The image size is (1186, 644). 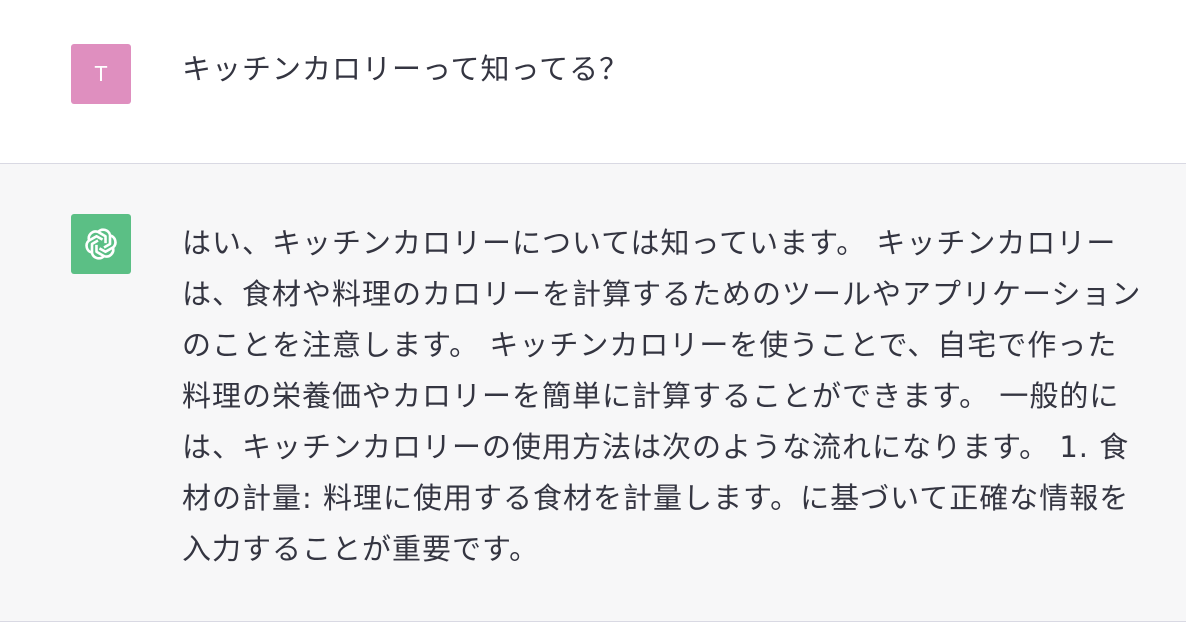 I want to click on openai-logo-icon, so click(x=101, y=244).